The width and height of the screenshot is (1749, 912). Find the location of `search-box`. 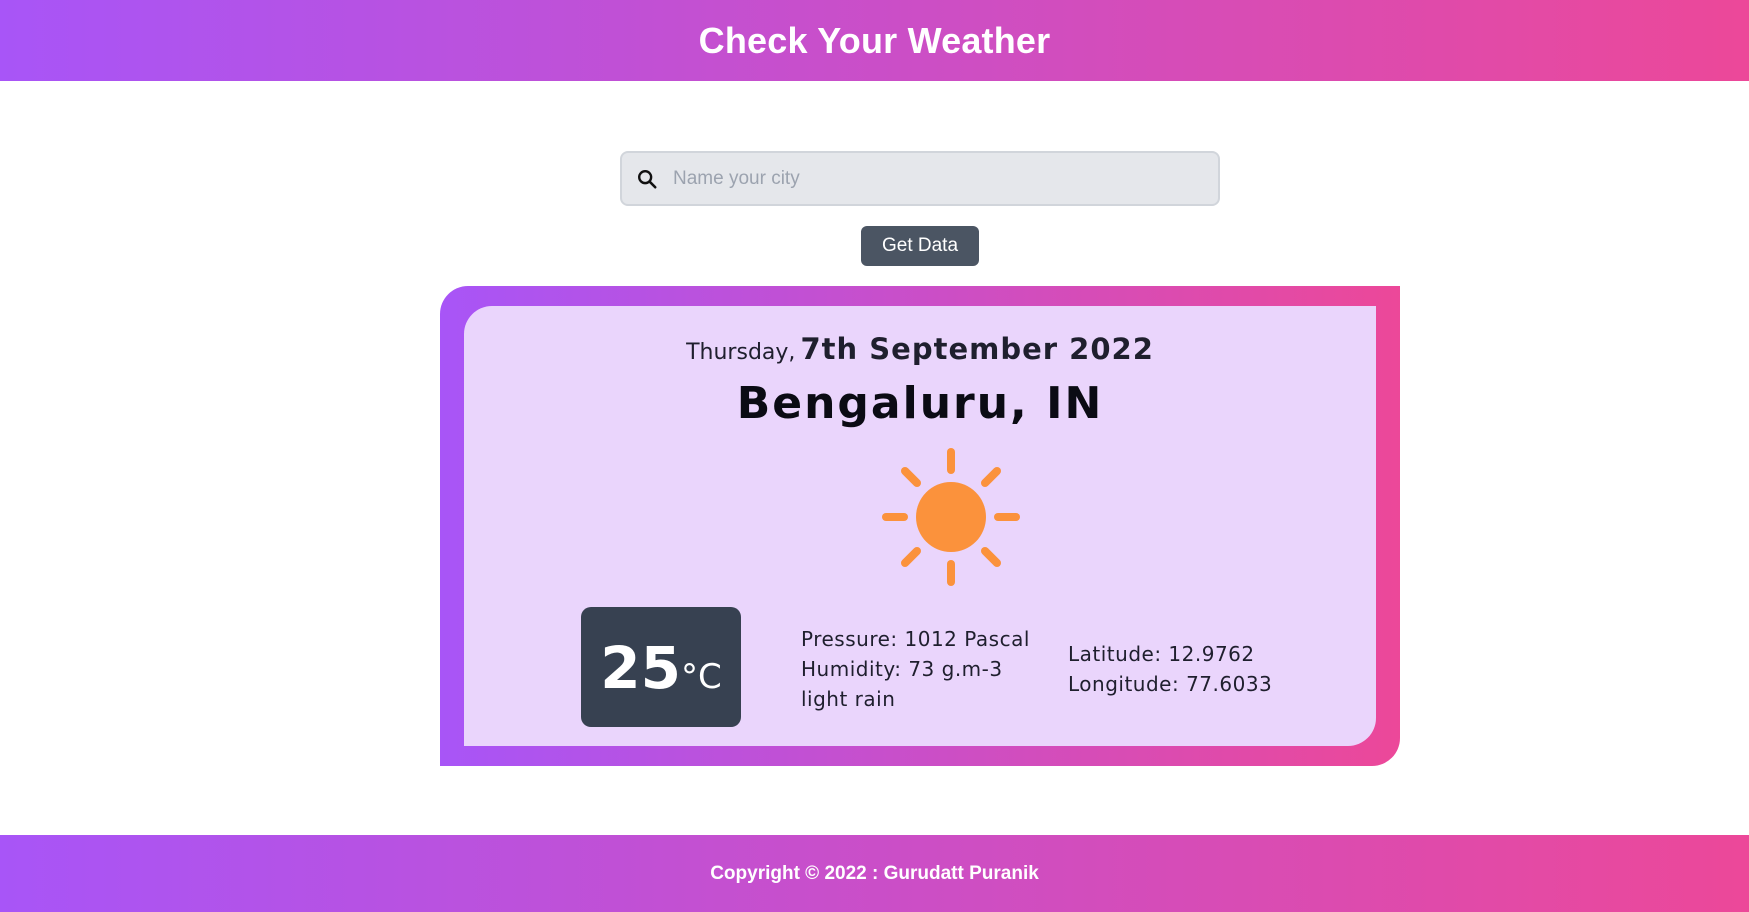

search-box is located at coordinates (920, 178).